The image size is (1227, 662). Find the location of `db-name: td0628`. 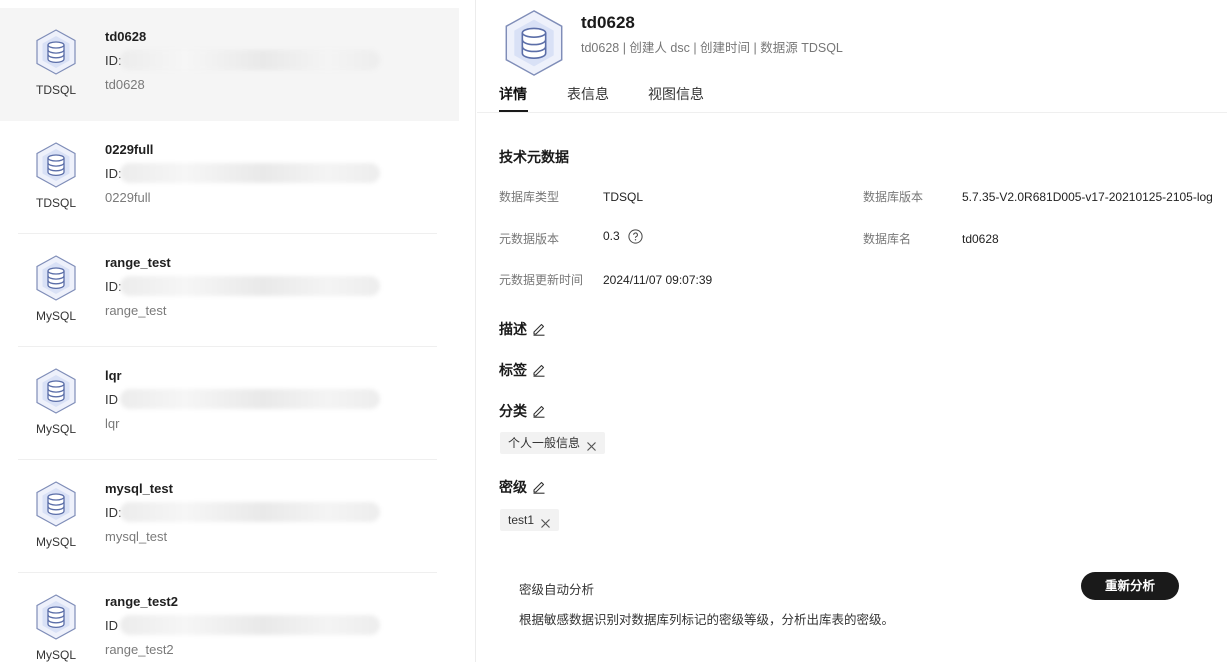

db-name: td0628 is located at coordinates (126, 36).